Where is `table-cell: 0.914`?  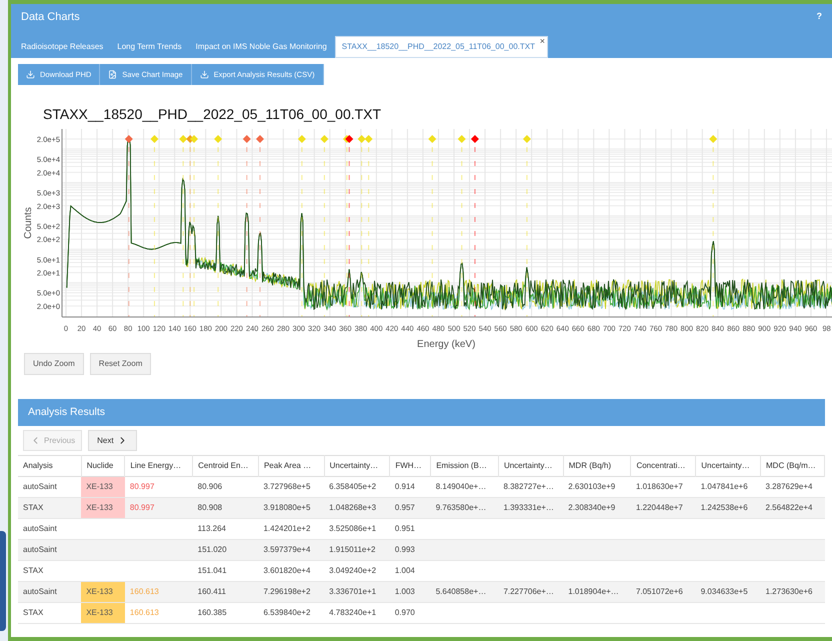
table-cell: 0.914 is located at coordinates (410, 487).